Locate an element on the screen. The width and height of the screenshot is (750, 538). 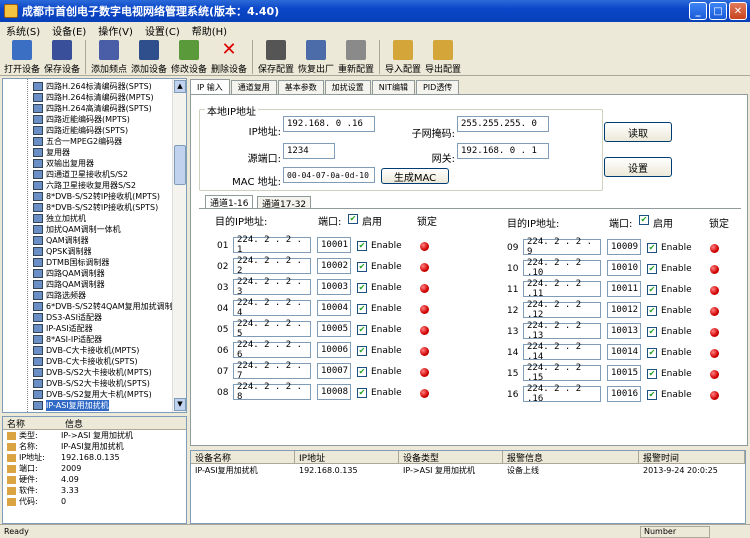
tree-item: 四路H.264高清编码器(SPTS) is located at coordinates (92, 108).